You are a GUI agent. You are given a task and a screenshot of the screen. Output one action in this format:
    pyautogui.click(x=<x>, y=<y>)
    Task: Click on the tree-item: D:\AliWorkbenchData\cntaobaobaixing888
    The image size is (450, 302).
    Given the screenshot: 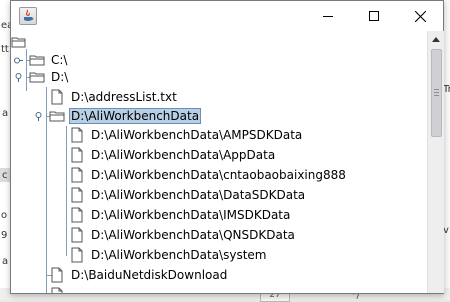 What is the action you would take?
    pyautogui.click(x=208, y=175)
    